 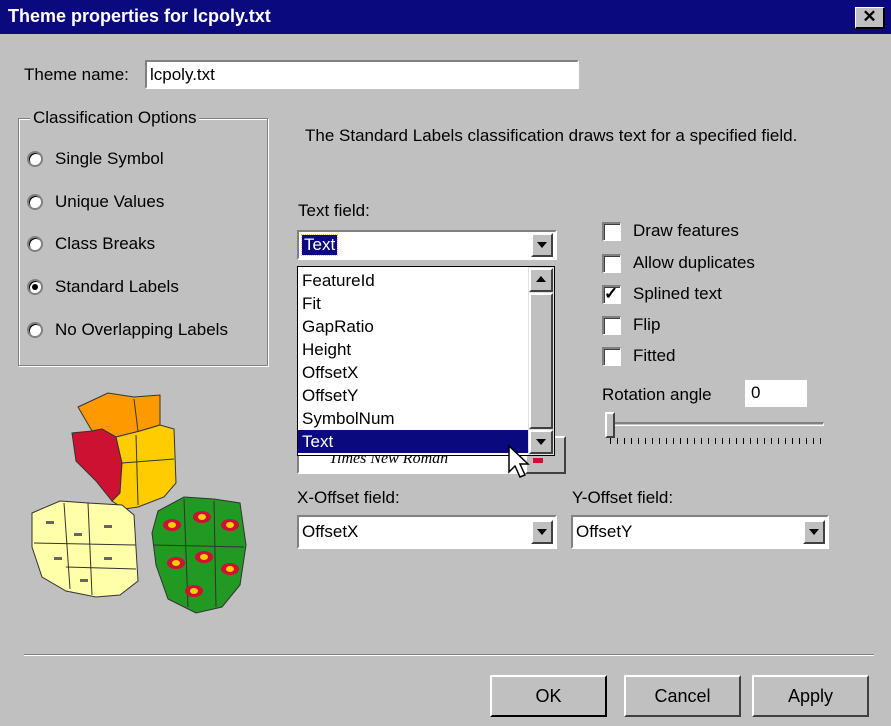 I want to click on x-offset-value: OffsetX, so click(x=330, y=531).